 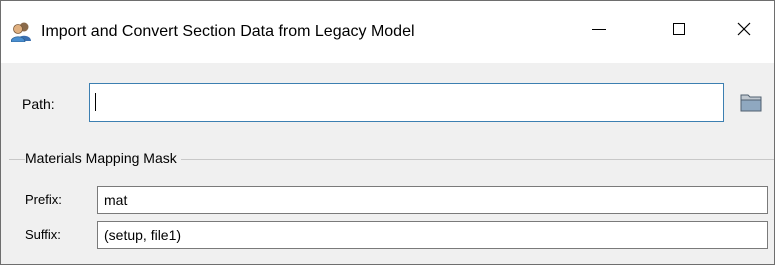 What do you see at coordinates (406, 102) in the screenshot?
I see `path-input` at bounding box center [406, 102].